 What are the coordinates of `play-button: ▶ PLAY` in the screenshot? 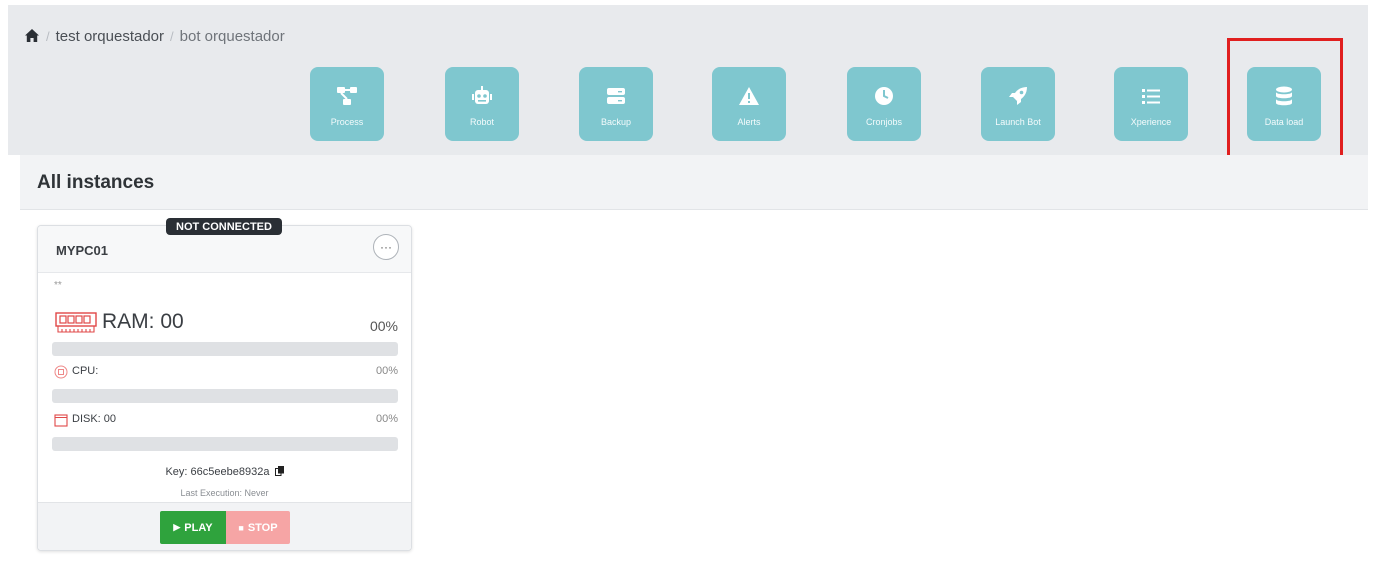 It's located at (193, 527).